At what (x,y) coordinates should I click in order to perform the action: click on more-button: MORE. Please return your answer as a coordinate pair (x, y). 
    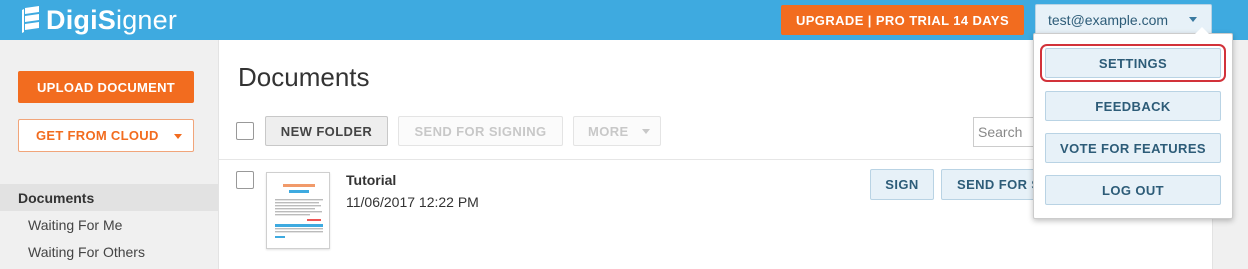
    Looking at the image, I should click on (617, 131).